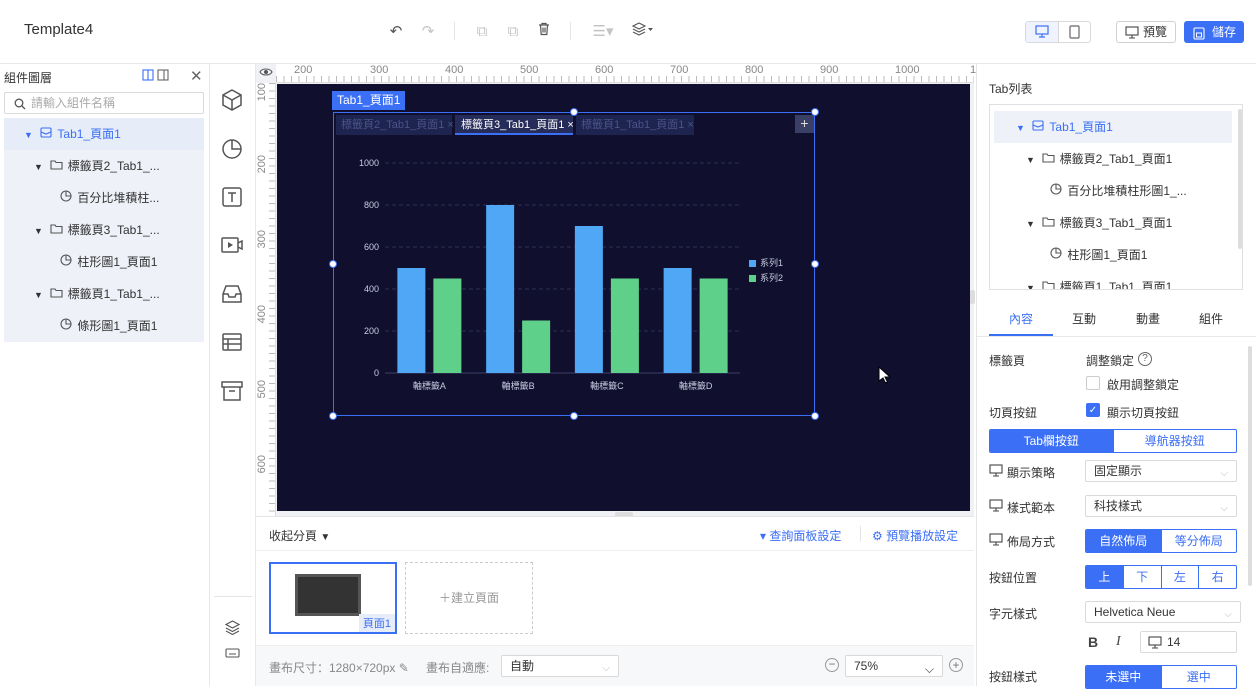 Image resolution: width=1256 pixels, height=689 pixels. I want to click on tab-tree-item-tab1: ▼ Tab1_頁面1, so click(1064, 127).